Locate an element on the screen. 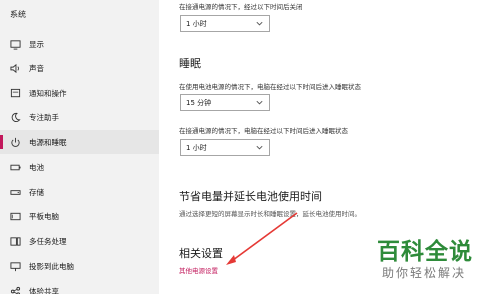  sidebar-item-label: 存储 is located at coordinates (36, 192).